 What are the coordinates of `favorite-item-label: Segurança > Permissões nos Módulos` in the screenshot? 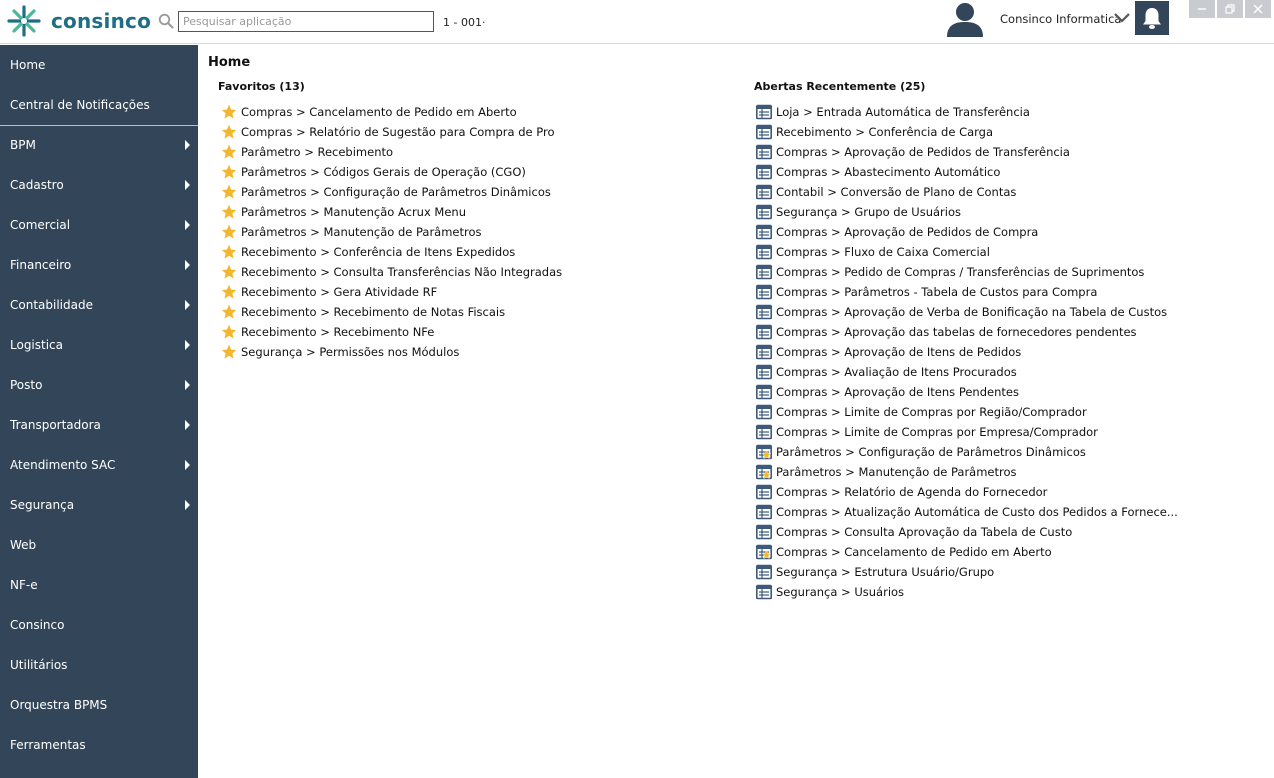 It's located at (350, 352).